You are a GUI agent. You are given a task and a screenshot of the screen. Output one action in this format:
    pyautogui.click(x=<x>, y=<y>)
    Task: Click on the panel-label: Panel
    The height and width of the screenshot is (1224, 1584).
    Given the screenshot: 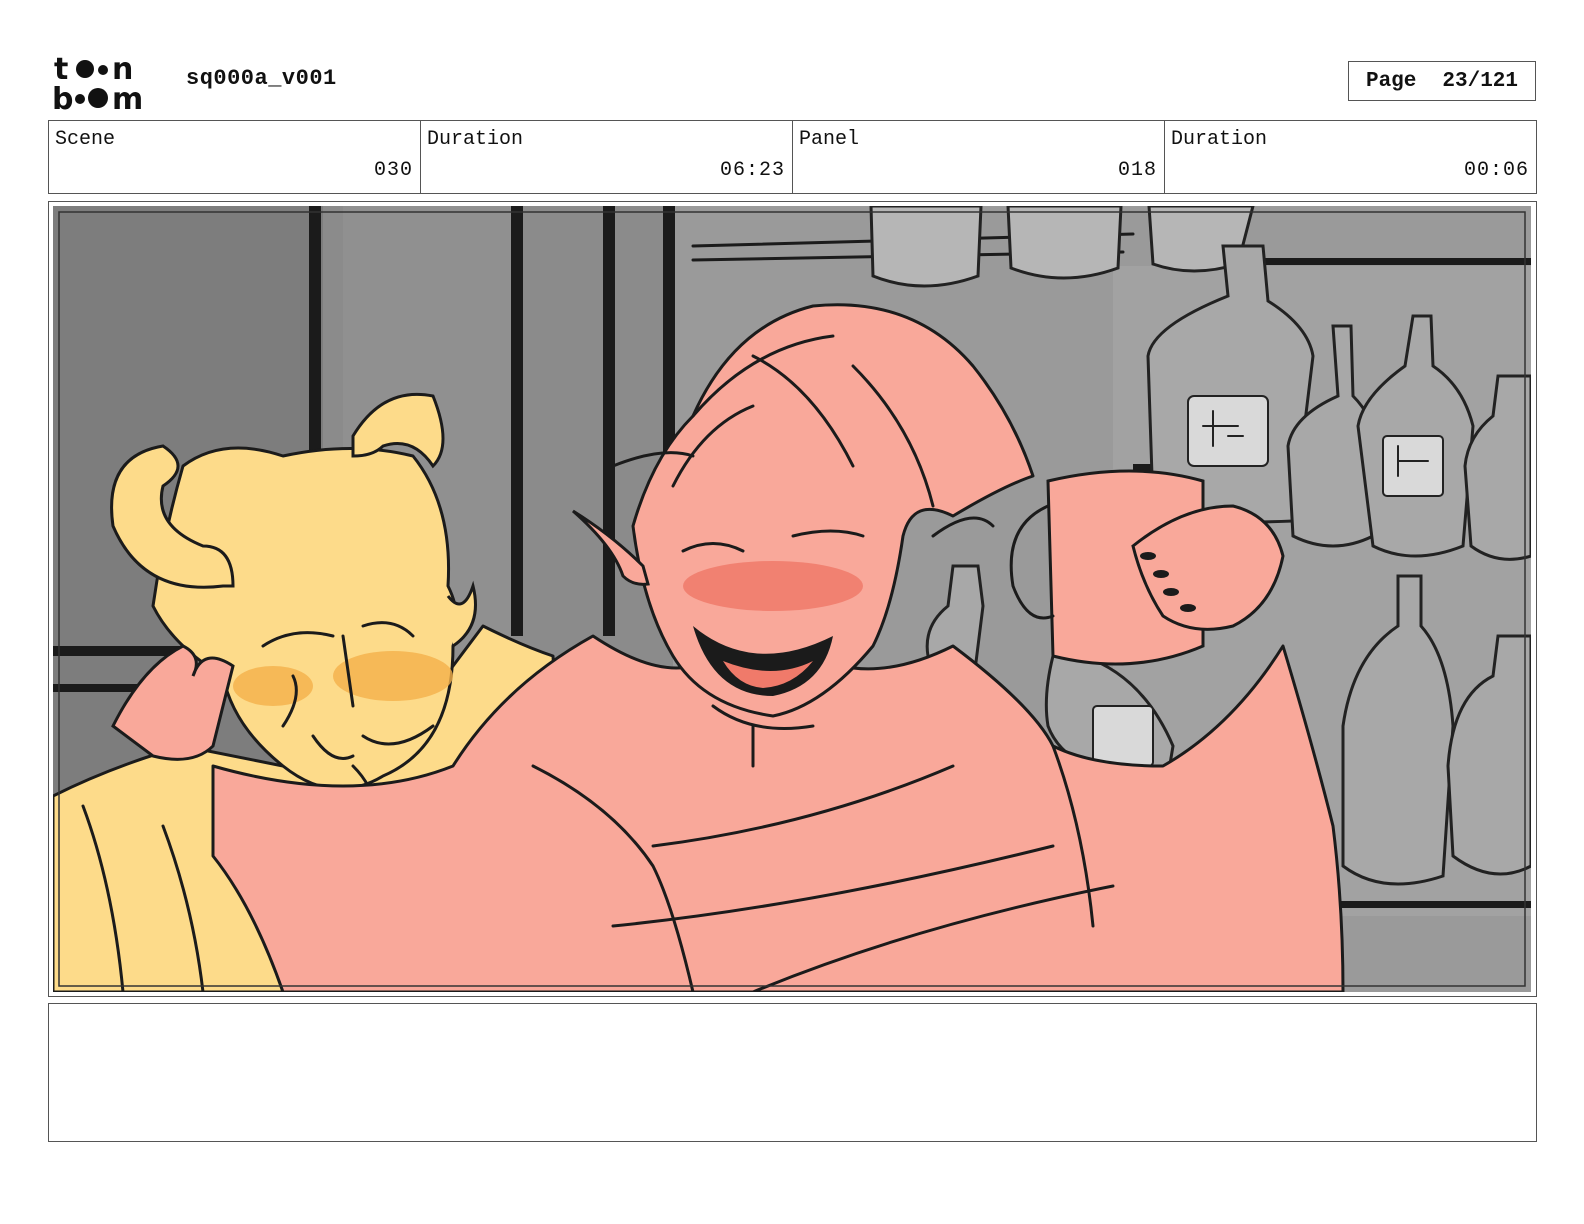 What is the action you would take?
    pyautogui.click(x=829, y=139)
    